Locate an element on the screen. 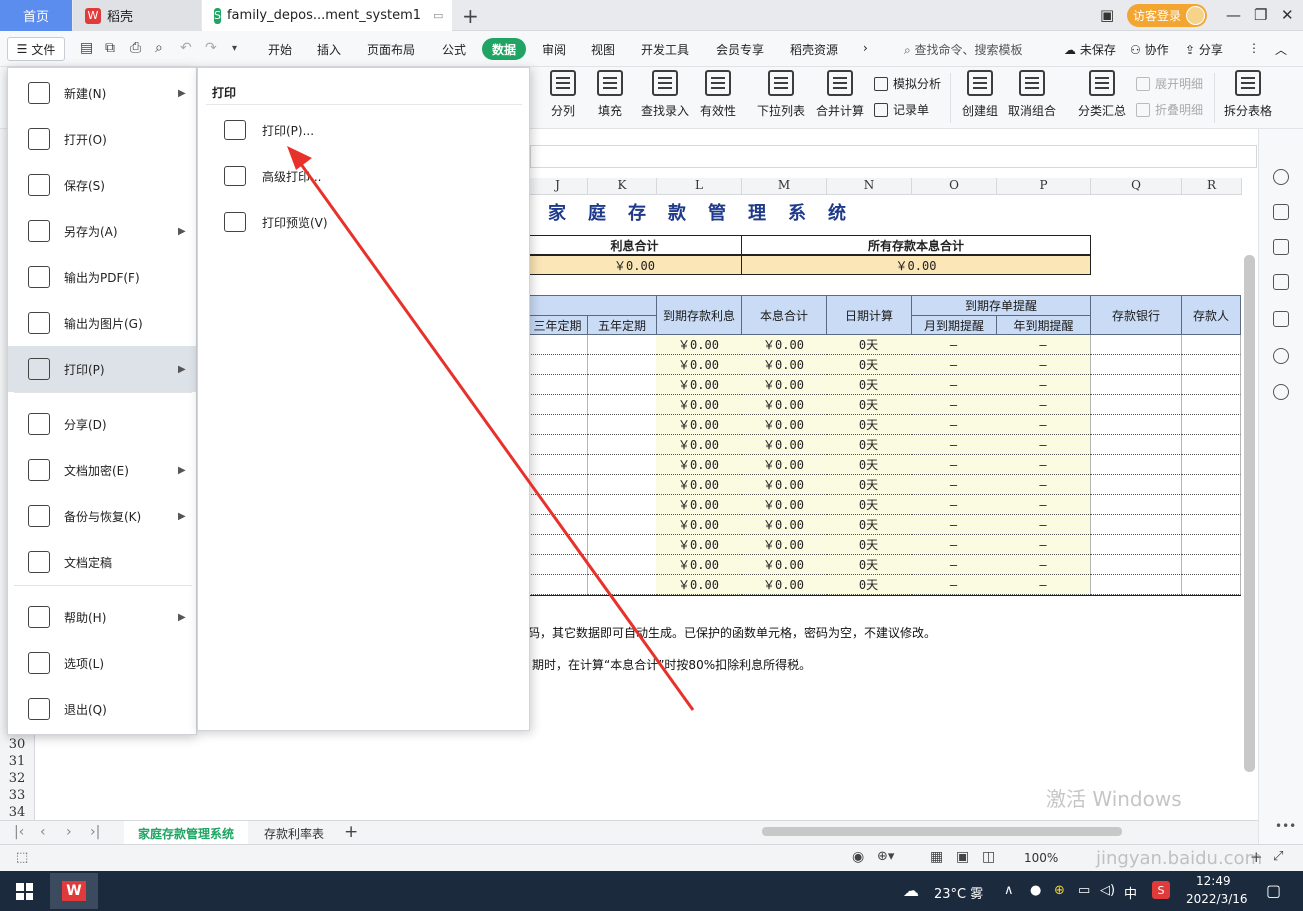 Image resolution: width=1303 pixels, height=911 pixels. pointer-icon is located at coordinates (1281, 212).